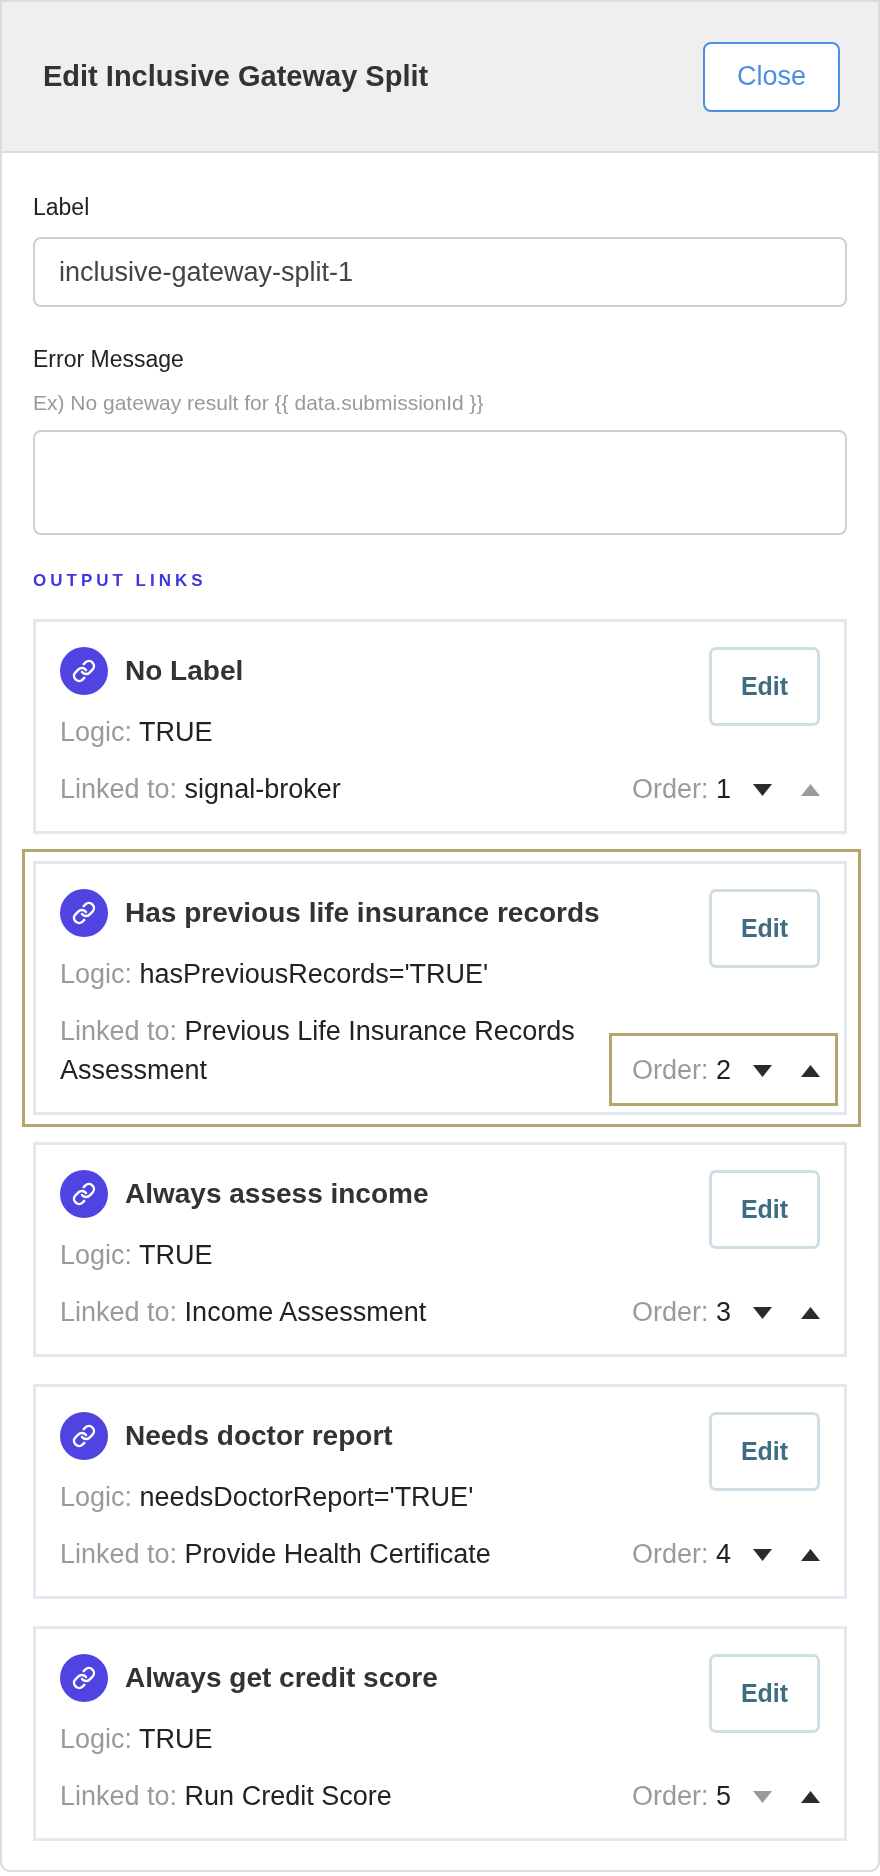 The image size is (880, 1876). Describe the element at coordinates (267, 1497) in the screenshot. I see `logic-text: Logic: needsDoctorReport='TRUE'` at that location.